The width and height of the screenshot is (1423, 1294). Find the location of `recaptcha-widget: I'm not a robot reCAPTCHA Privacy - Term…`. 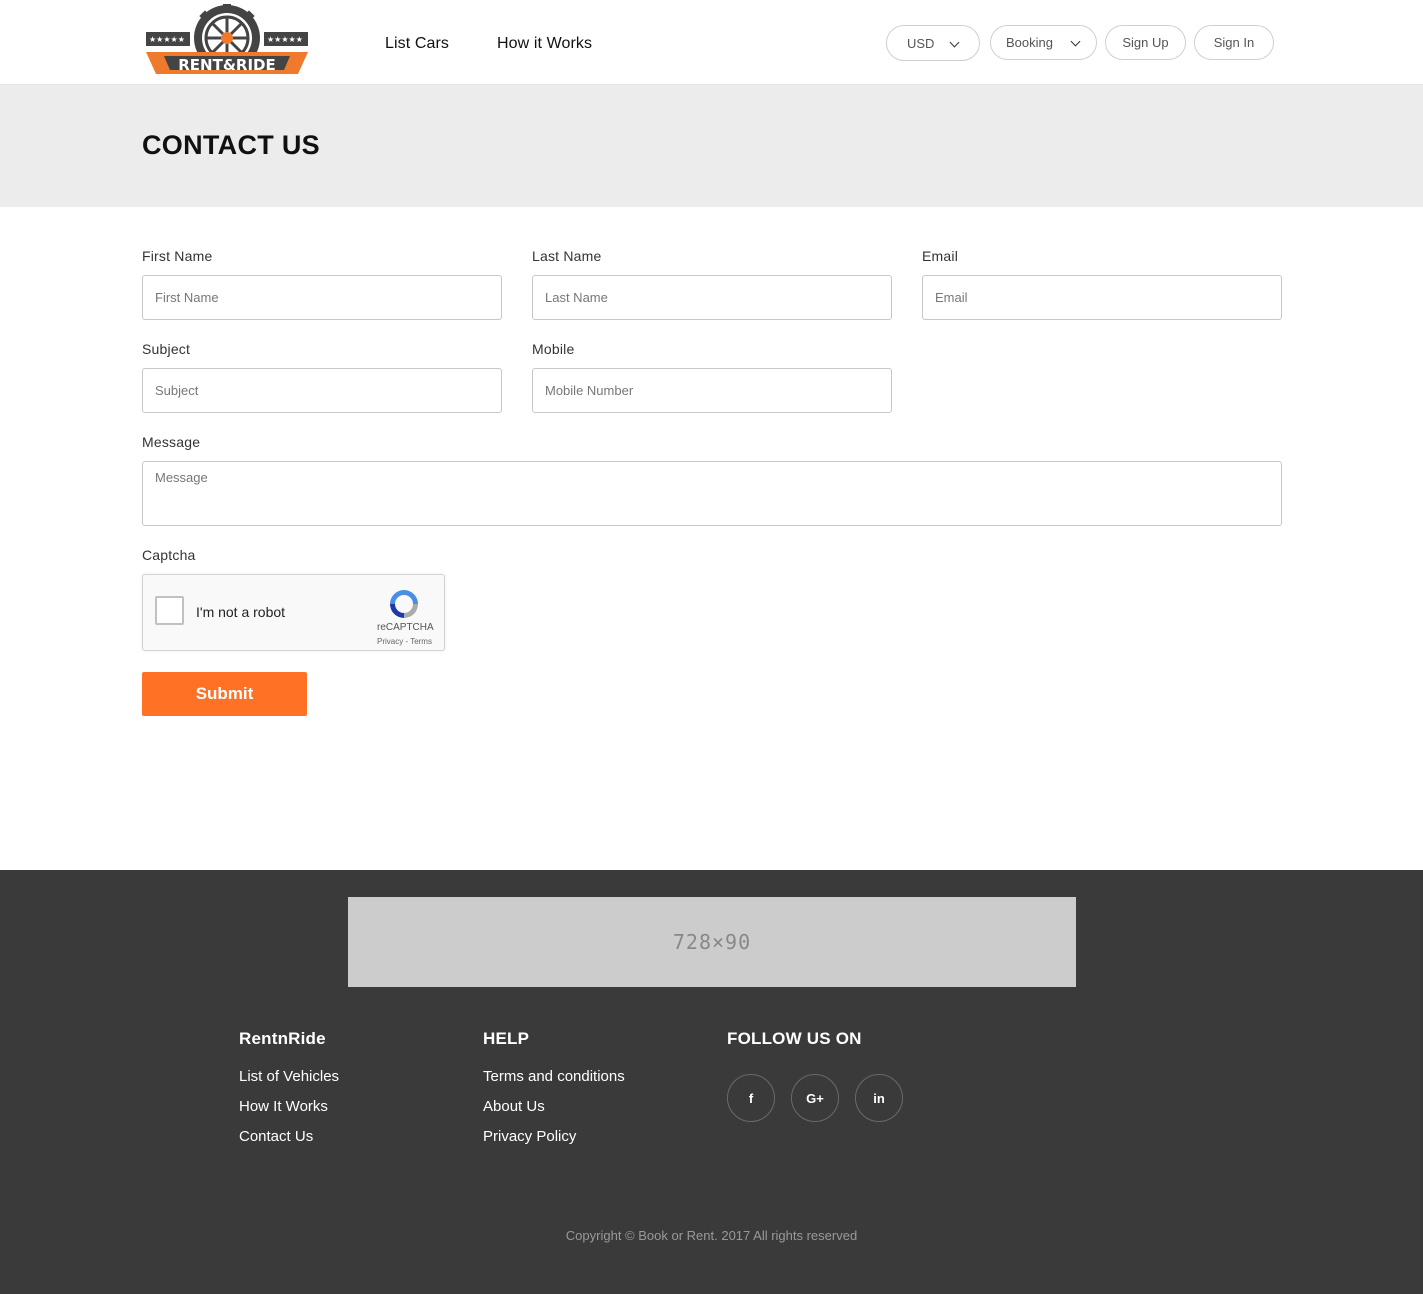

recaptcha-widget: I'm not a robot reCAPTCHA Privacy - Term… is located at coordinates (293, 612).